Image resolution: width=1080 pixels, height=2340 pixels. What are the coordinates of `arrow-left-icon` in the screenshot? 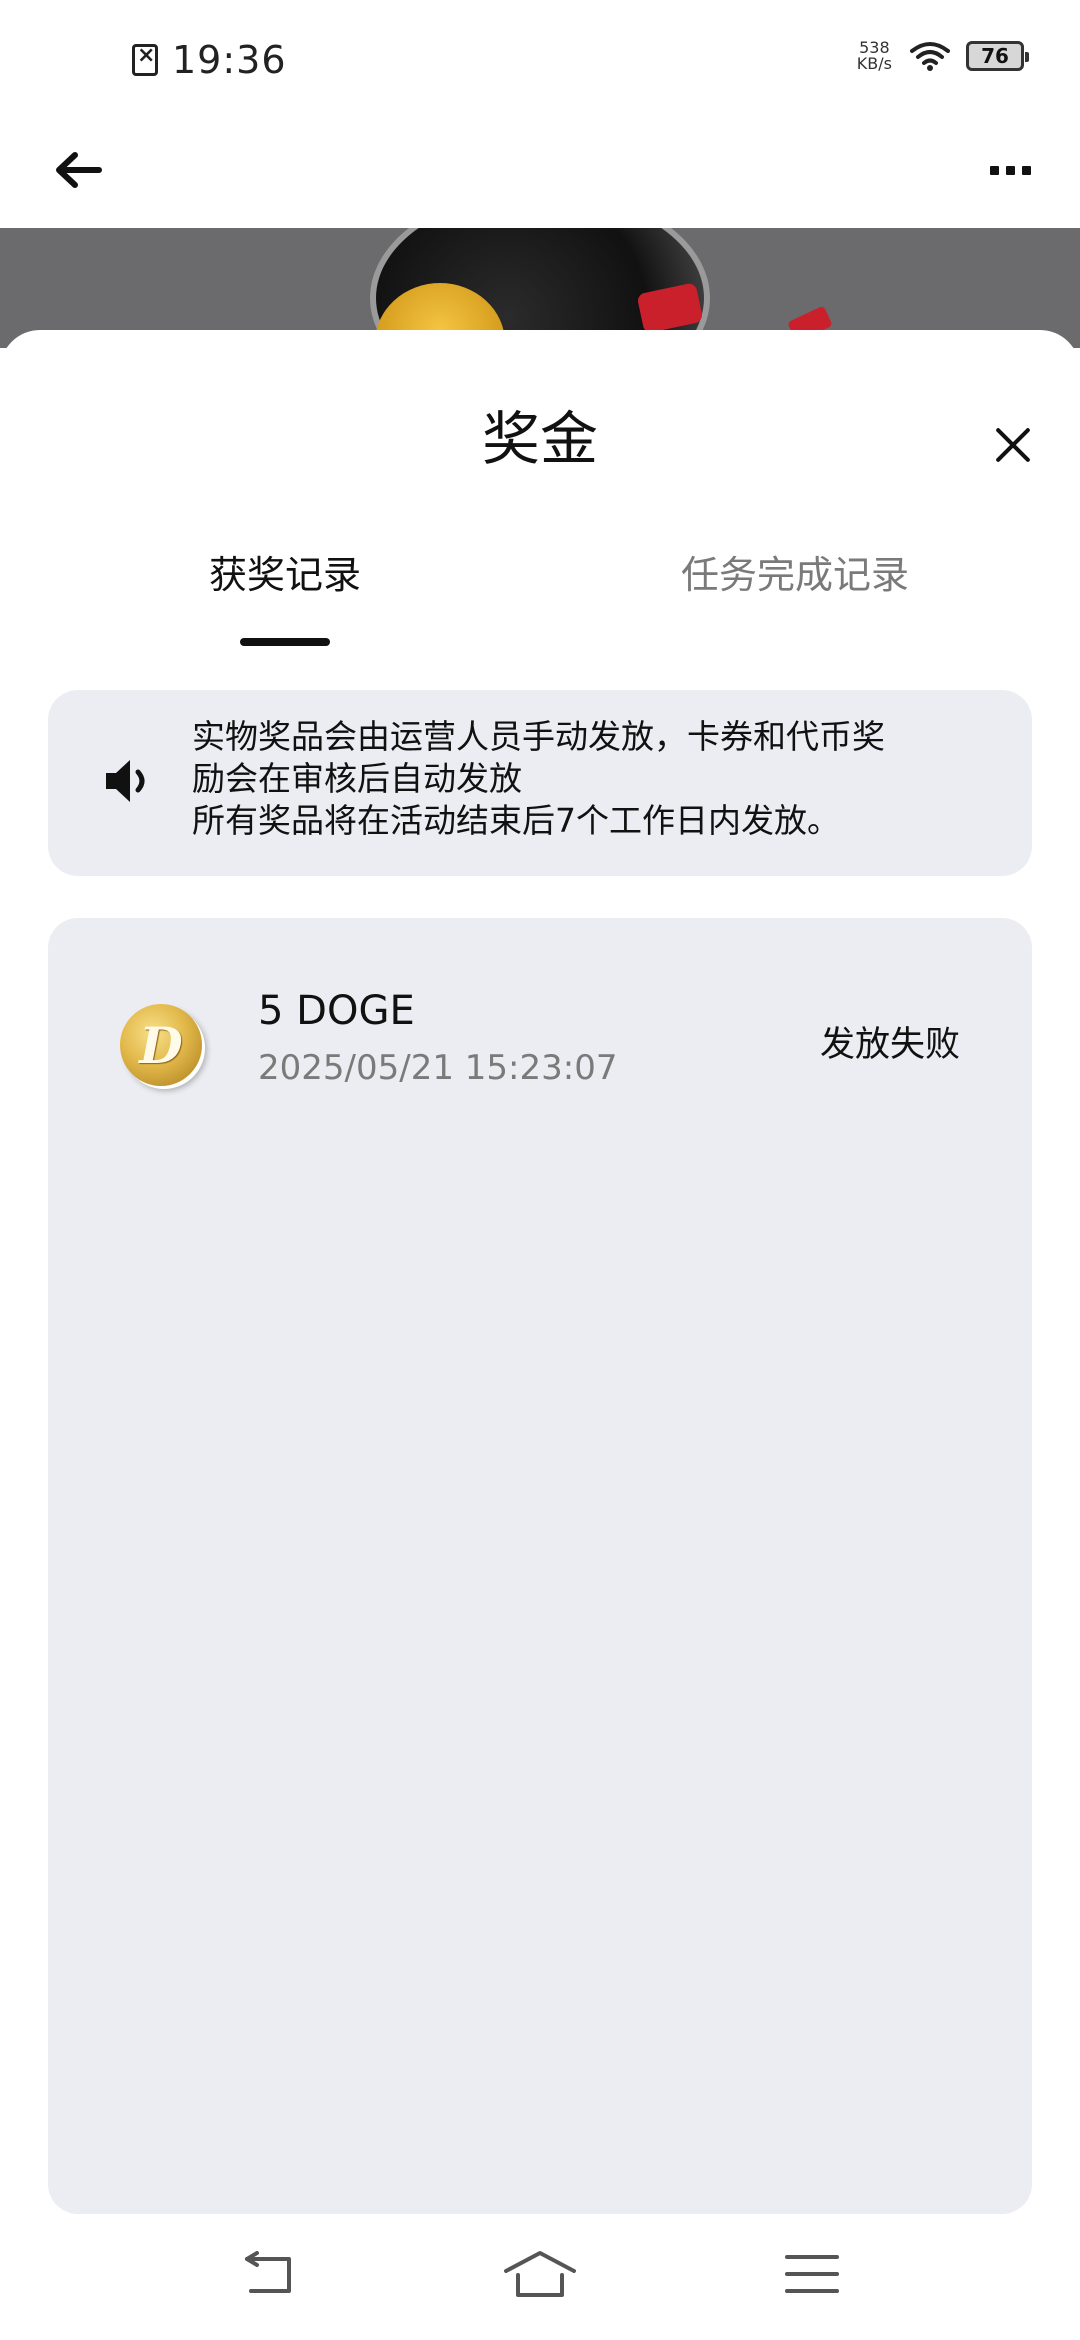 It's located at (79, 170).